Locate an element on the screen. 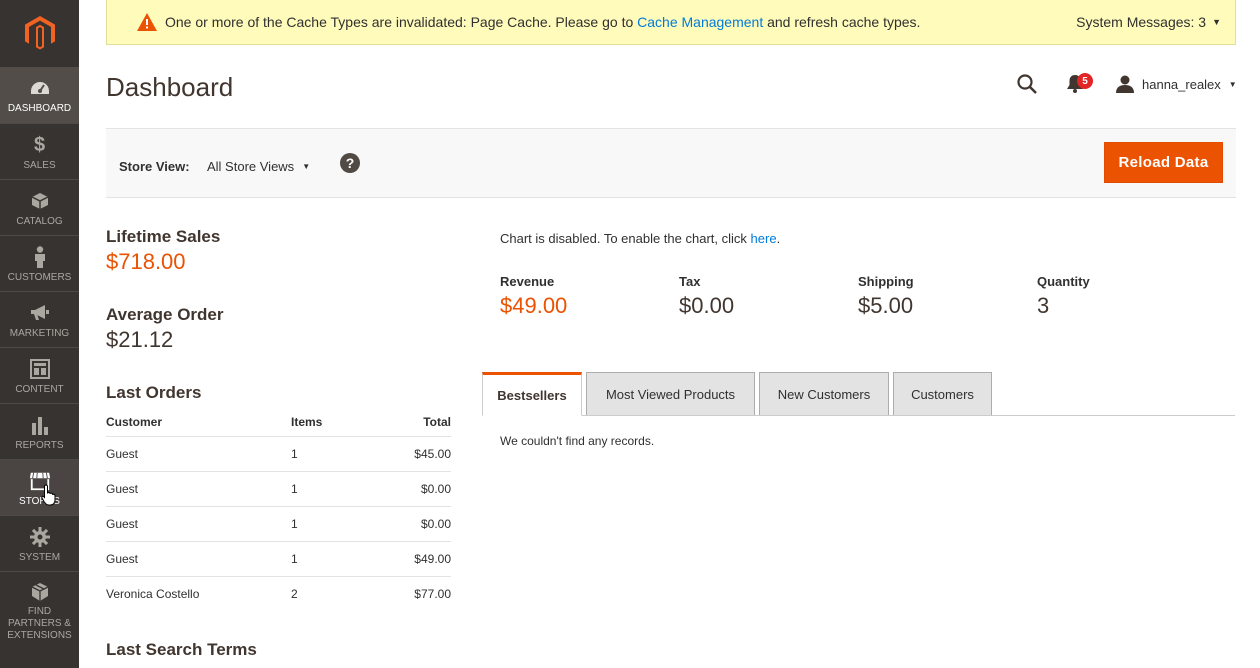  order-customer: Veronica Costello is located at coordinates (153, 593).